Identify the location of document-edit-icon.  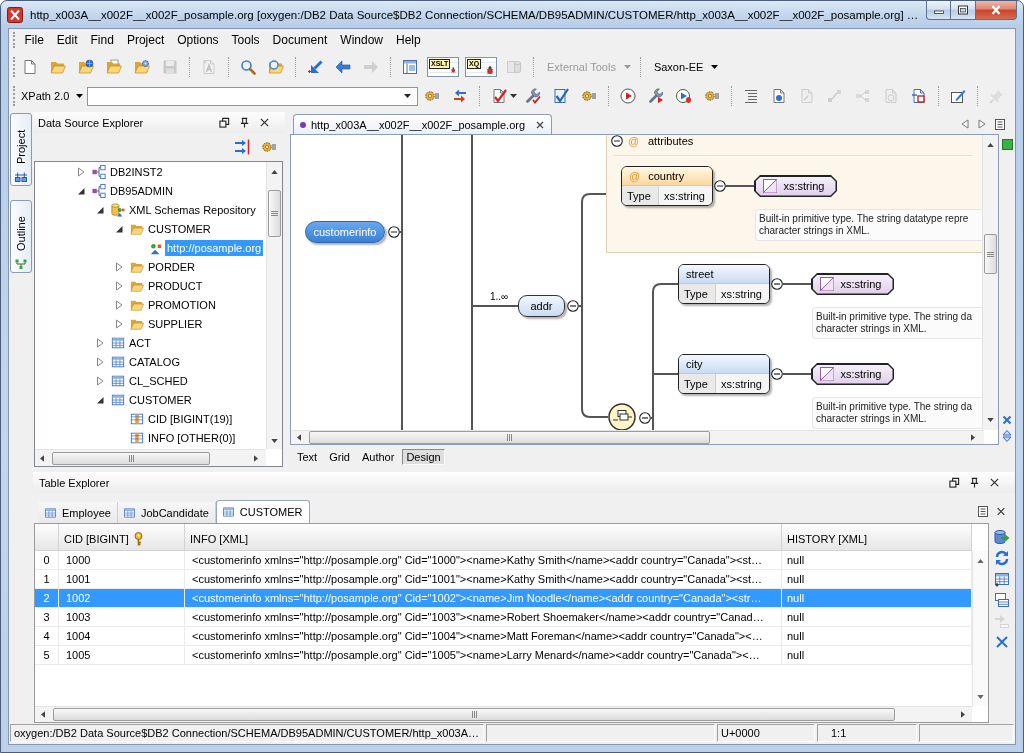
(958, 96).